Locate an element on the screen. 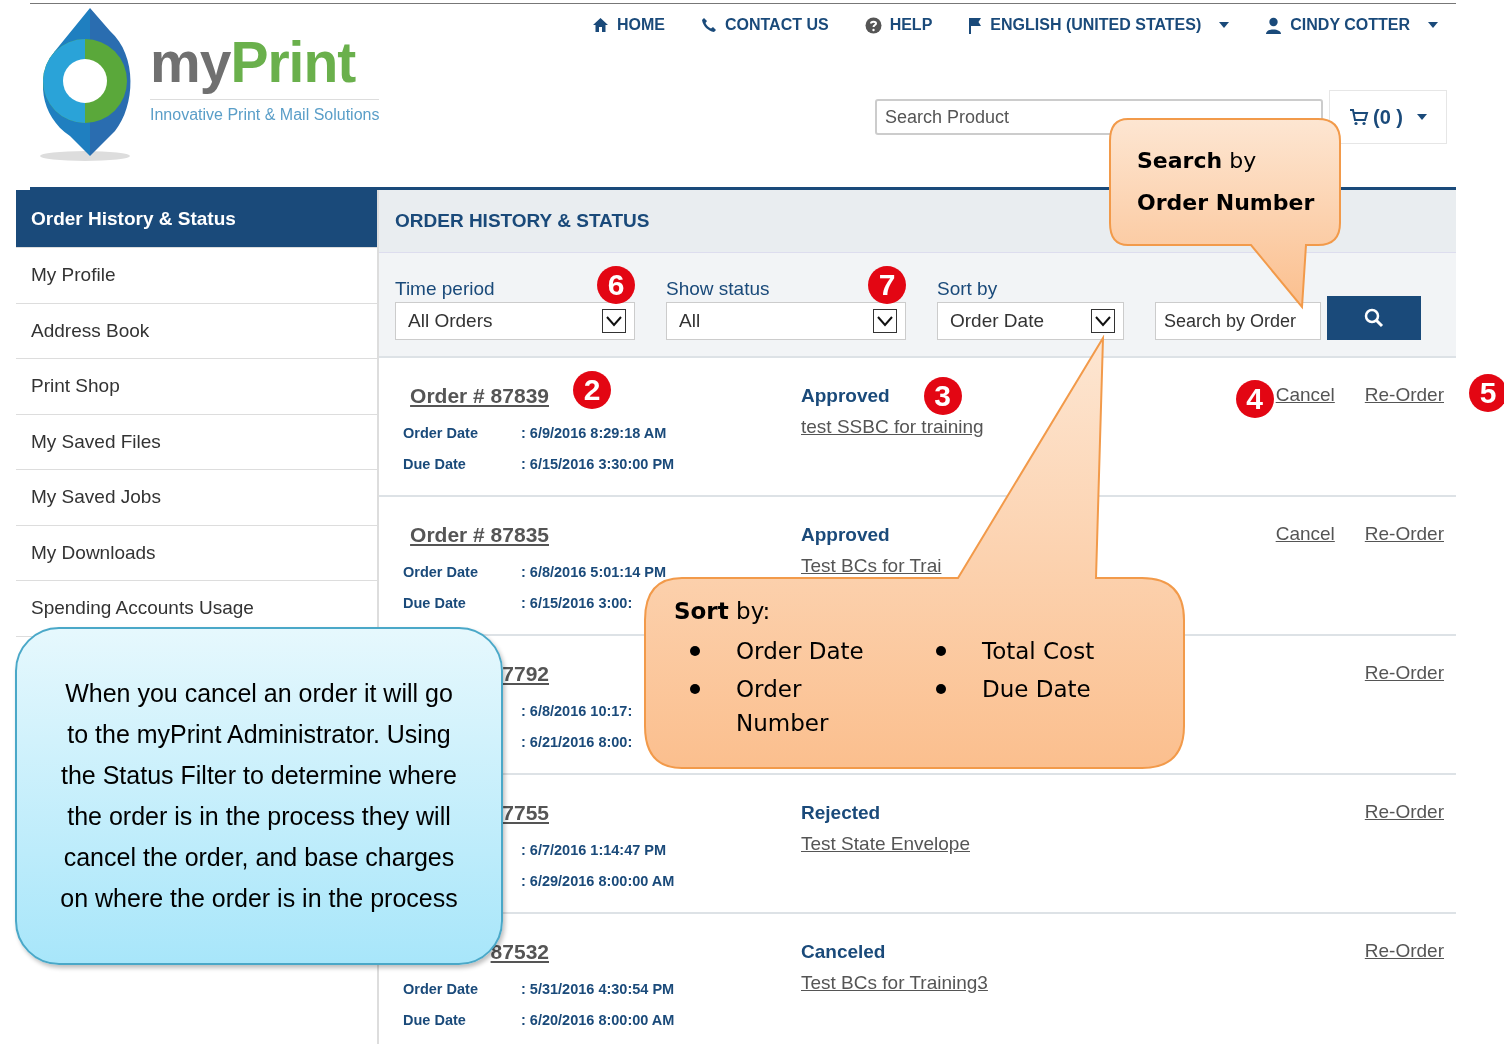 This screenshot has width=1504, height=1044. date-value: : 6/8/2016 10:17: is located at coordinates (577, 711).